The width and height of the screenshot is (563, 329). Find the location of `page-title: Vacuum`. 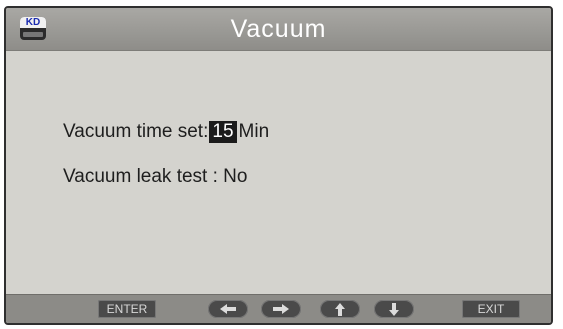

page-title: Vacuum is located at coordinates (278, 29).